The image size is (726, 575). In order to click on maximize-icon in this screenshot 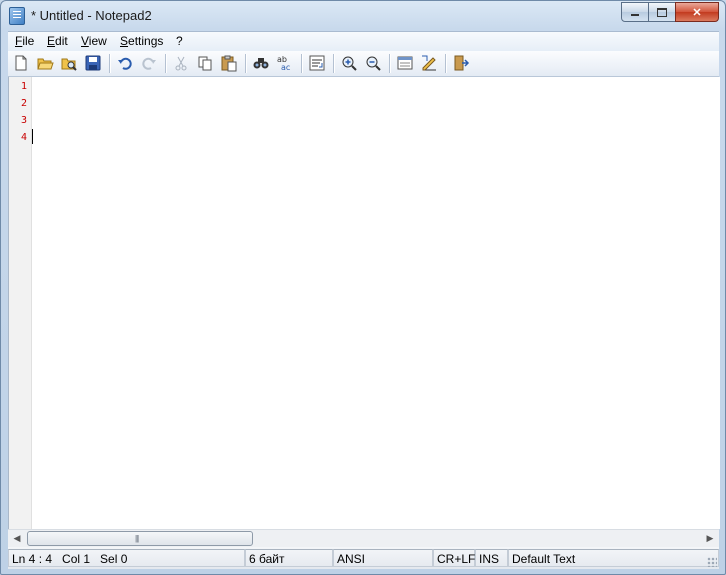, I will do `click(662, 12)`.